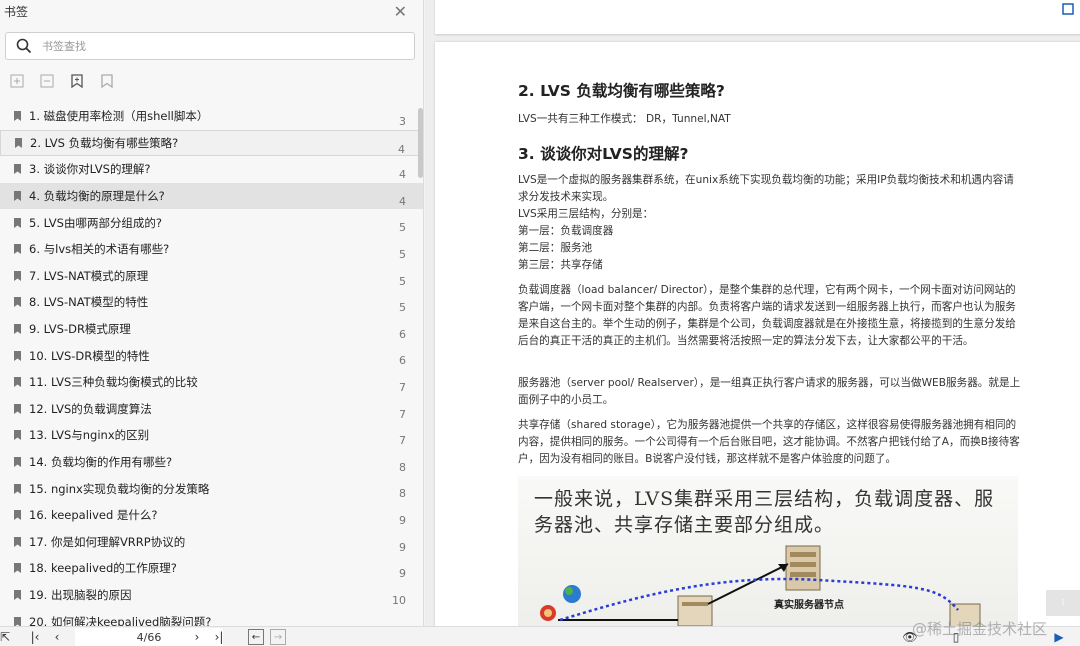  Describe the element at coordinates (197, 637) in the screenshot. I see `next-page-icon: ›` at that location.